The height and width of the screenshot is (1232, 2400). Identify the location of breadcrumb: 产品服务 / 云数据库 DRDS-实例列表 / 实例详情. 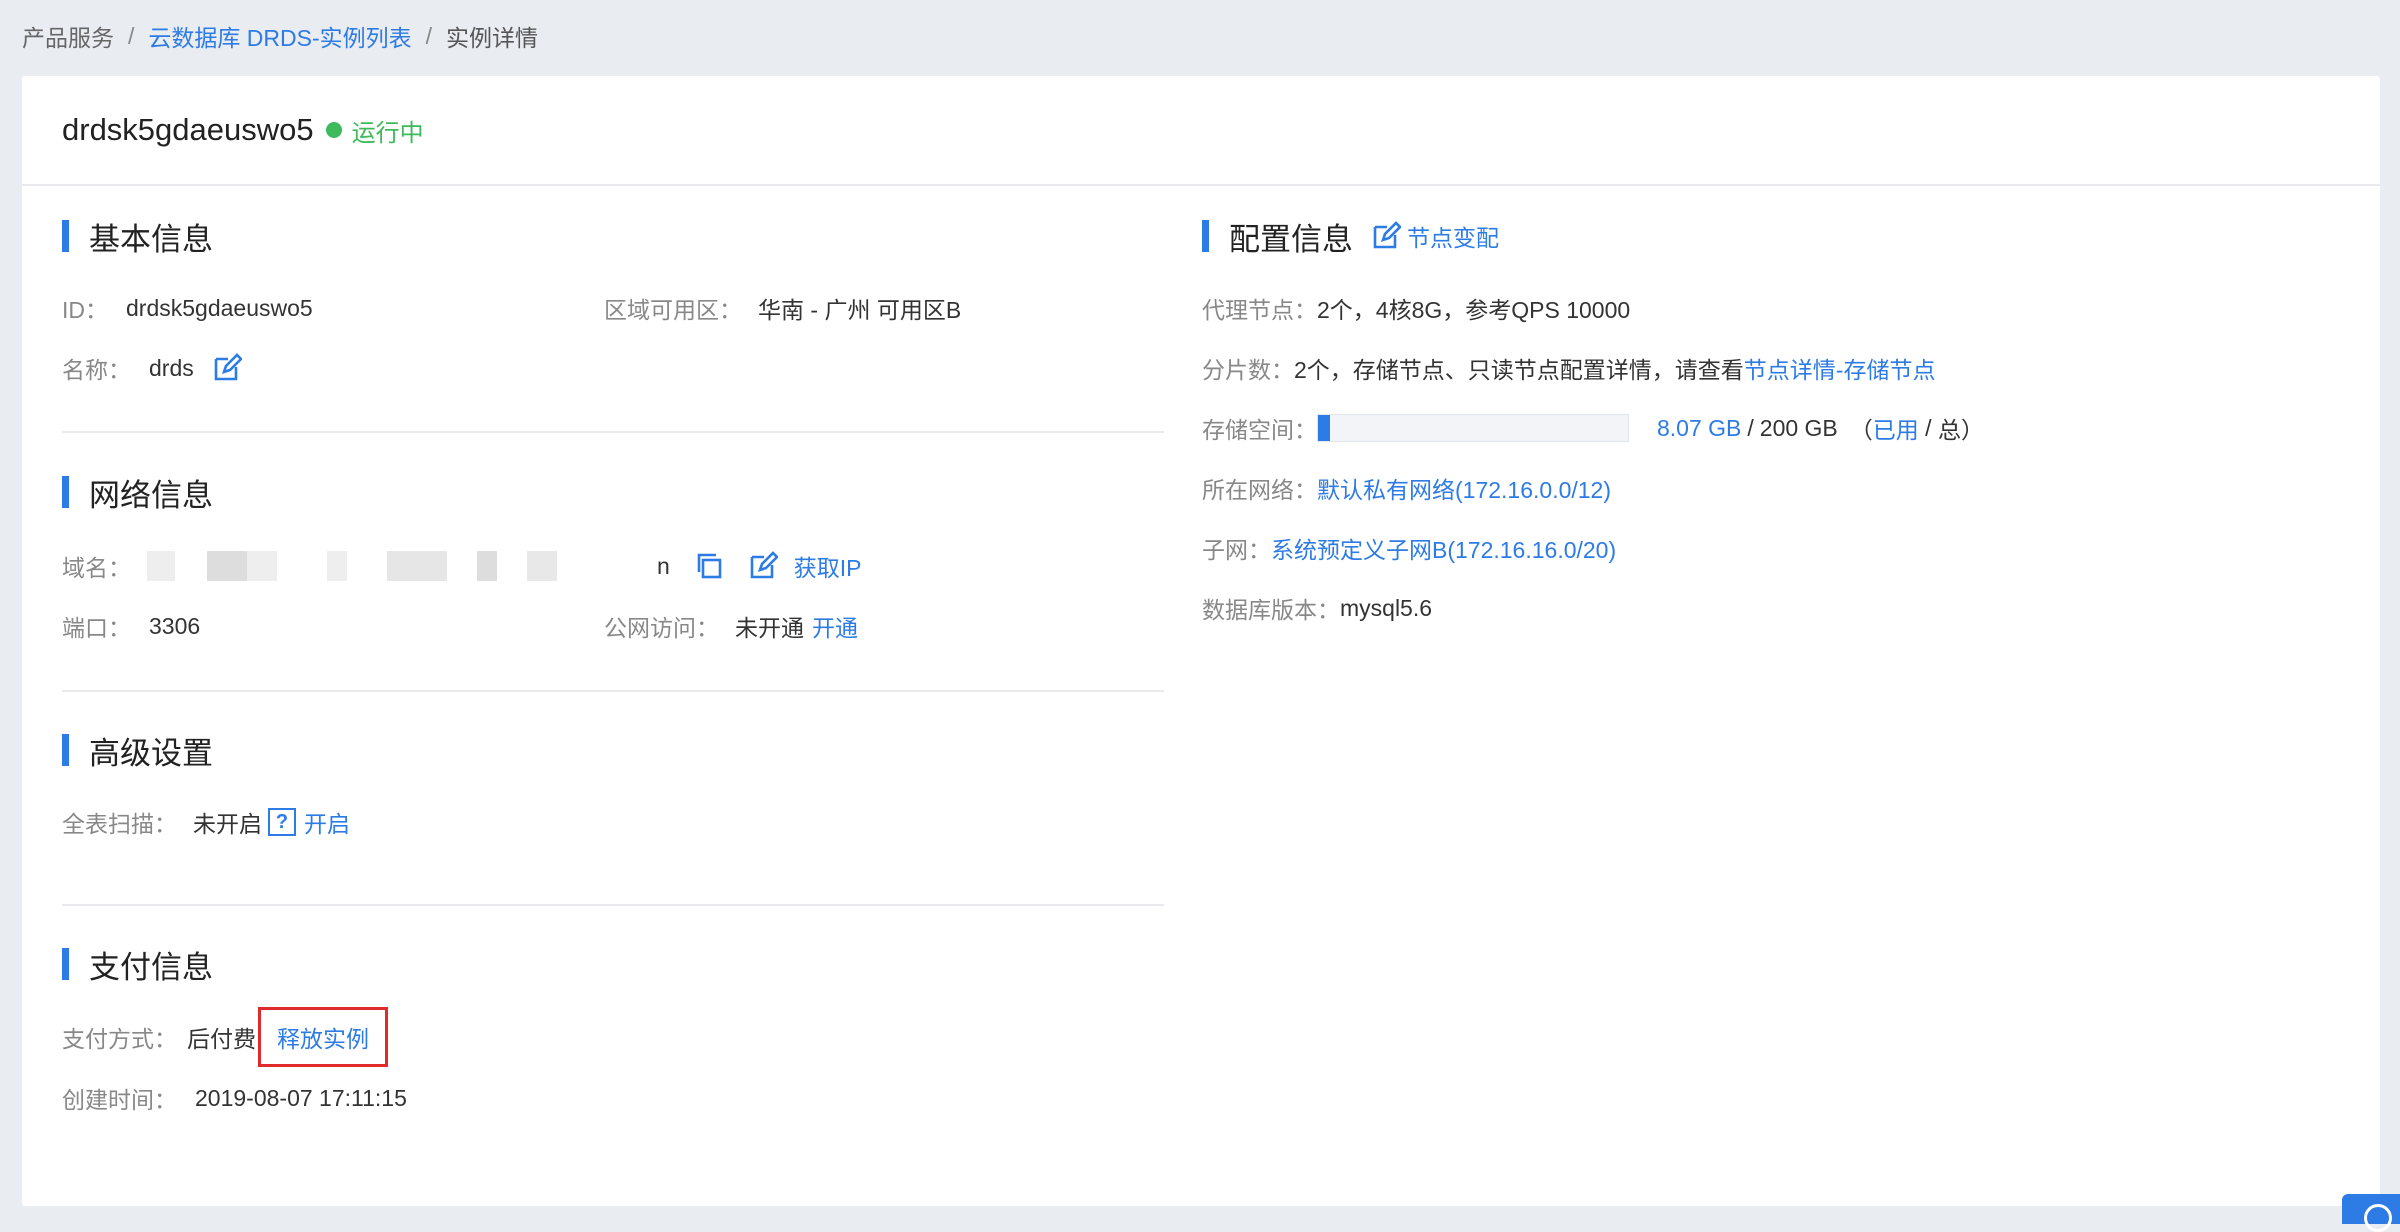
(280, 36).